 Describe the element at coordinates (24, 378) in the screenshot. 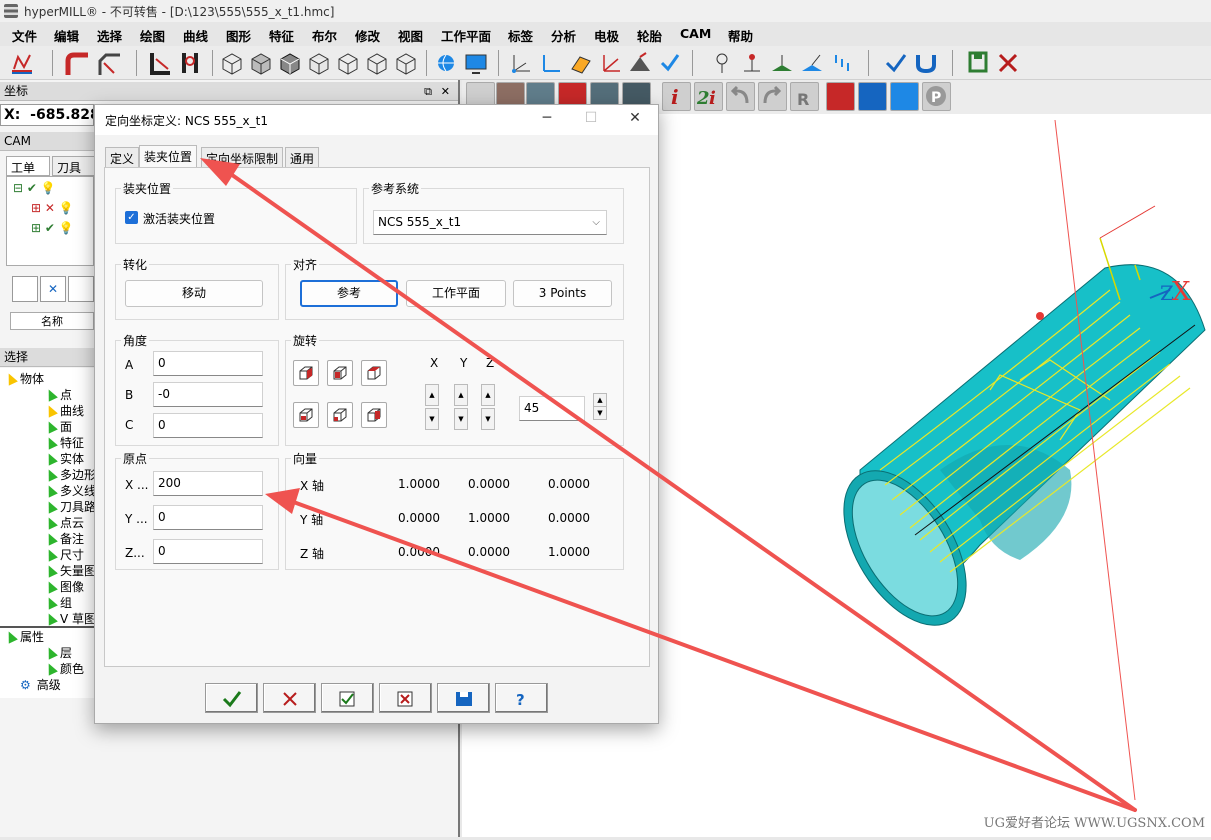

I see `tree-item-object: 物体` at that location.